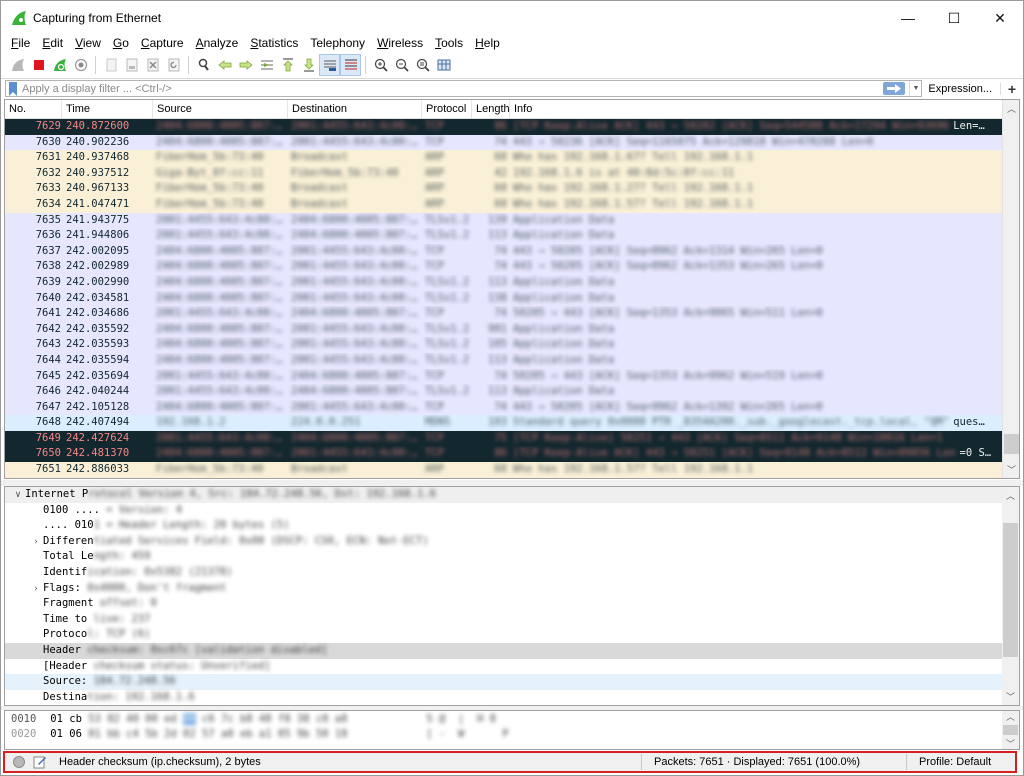  Describe the element at coordinates (152, 65) in the screenshot. I see `close-file-button` at that location.